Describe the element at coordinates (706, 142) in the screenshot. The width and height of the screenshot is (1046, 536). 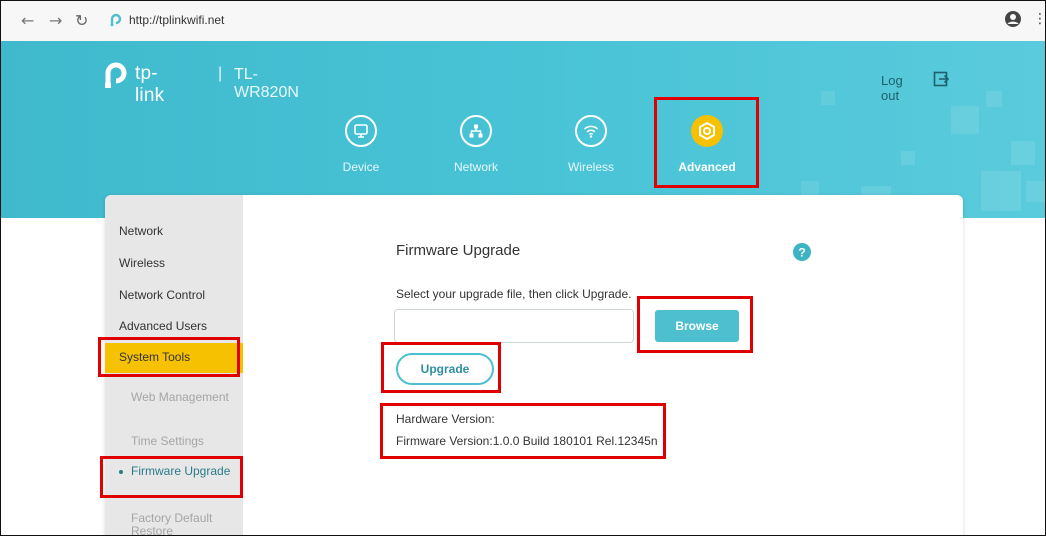
I see `highlight-advanced-tab` at that location.